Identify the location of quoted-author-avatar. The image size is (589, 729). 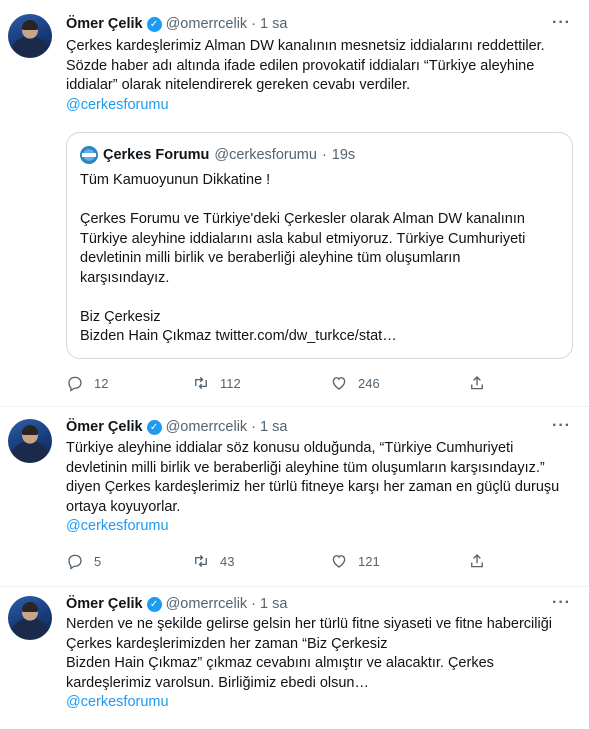
(89, 155).